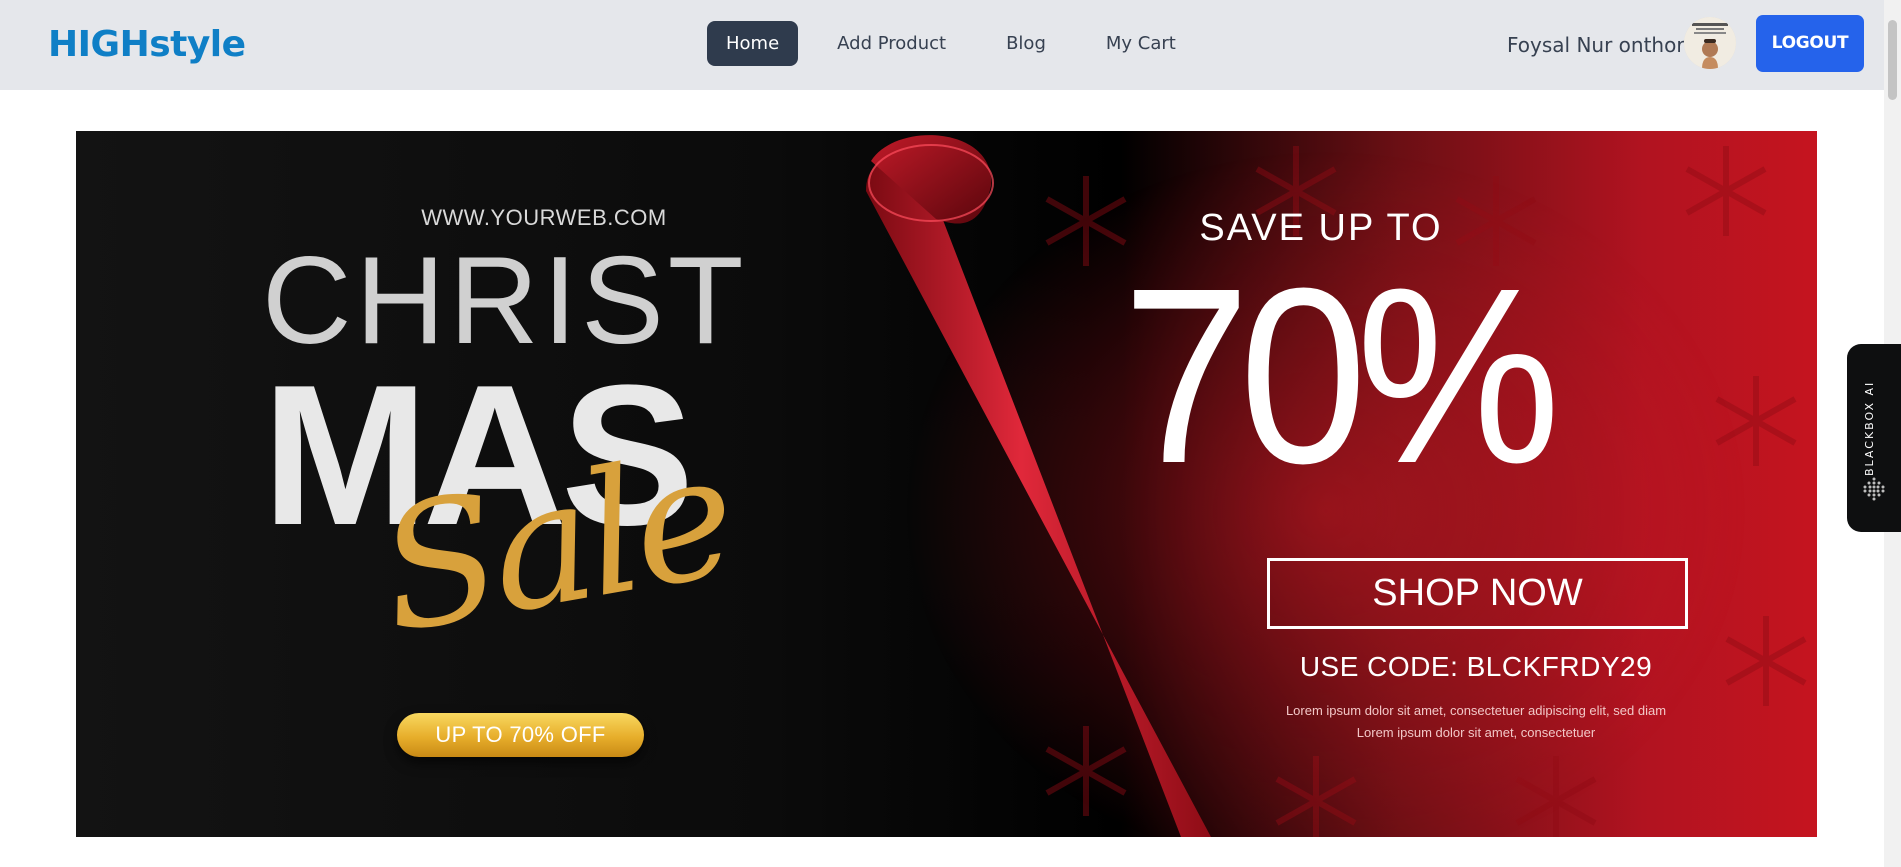 The height and width of the screenshot is (867, 1901). I want to click on blackbox-ai-label: BLACKBOX AI, so click(1869, 428).